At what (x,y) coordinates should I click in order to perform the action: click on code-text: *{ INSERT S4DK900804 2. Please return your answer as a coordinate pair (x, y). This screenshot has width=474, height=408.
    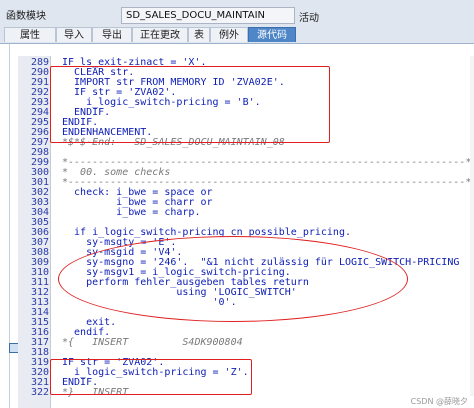
    Looking at the image, I should click on (268, 342).